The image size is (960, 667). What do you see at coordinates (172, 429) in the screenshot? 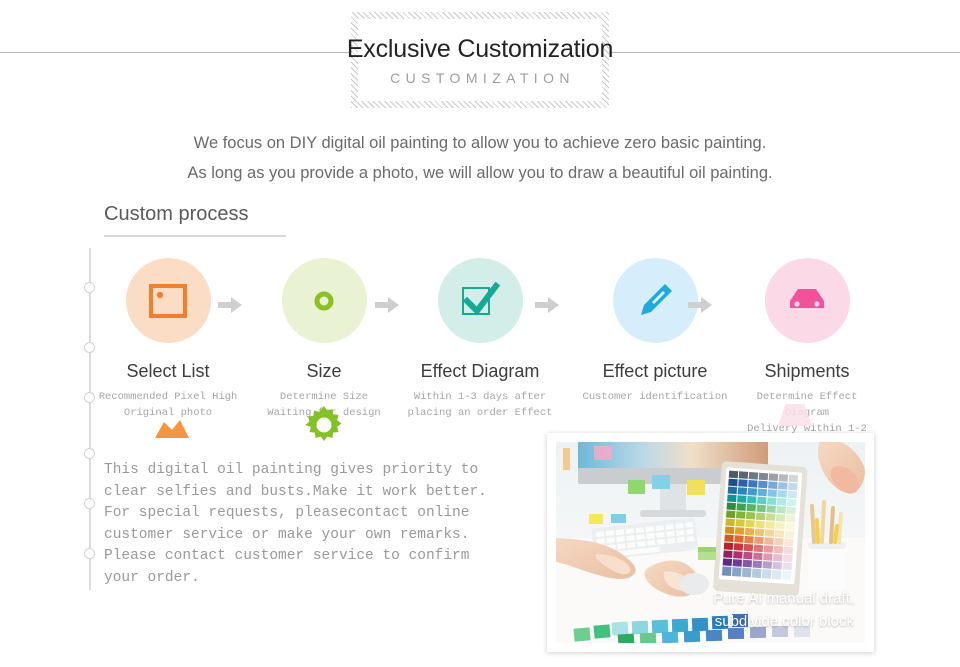
I see `mountain-shape-icon` at bounding box center [172, 429].